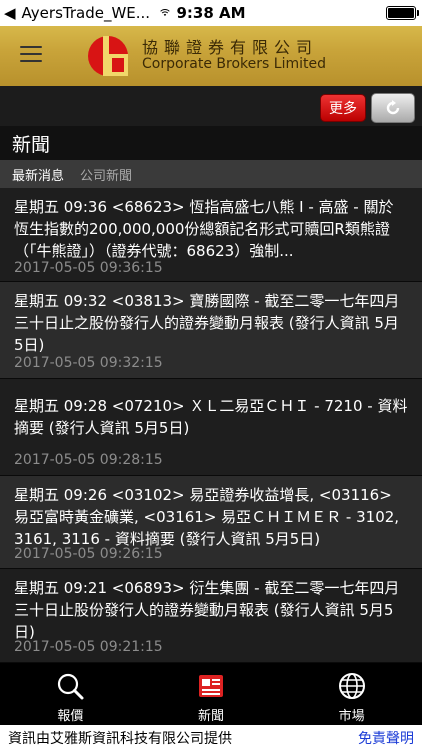 The height and width of the screenshot is (750, 422). What do you see at coordinates (211, 174) in the screenshot?
I see `news-tabs: 最新消息 公司新聞` at bounding box center [211, 174].